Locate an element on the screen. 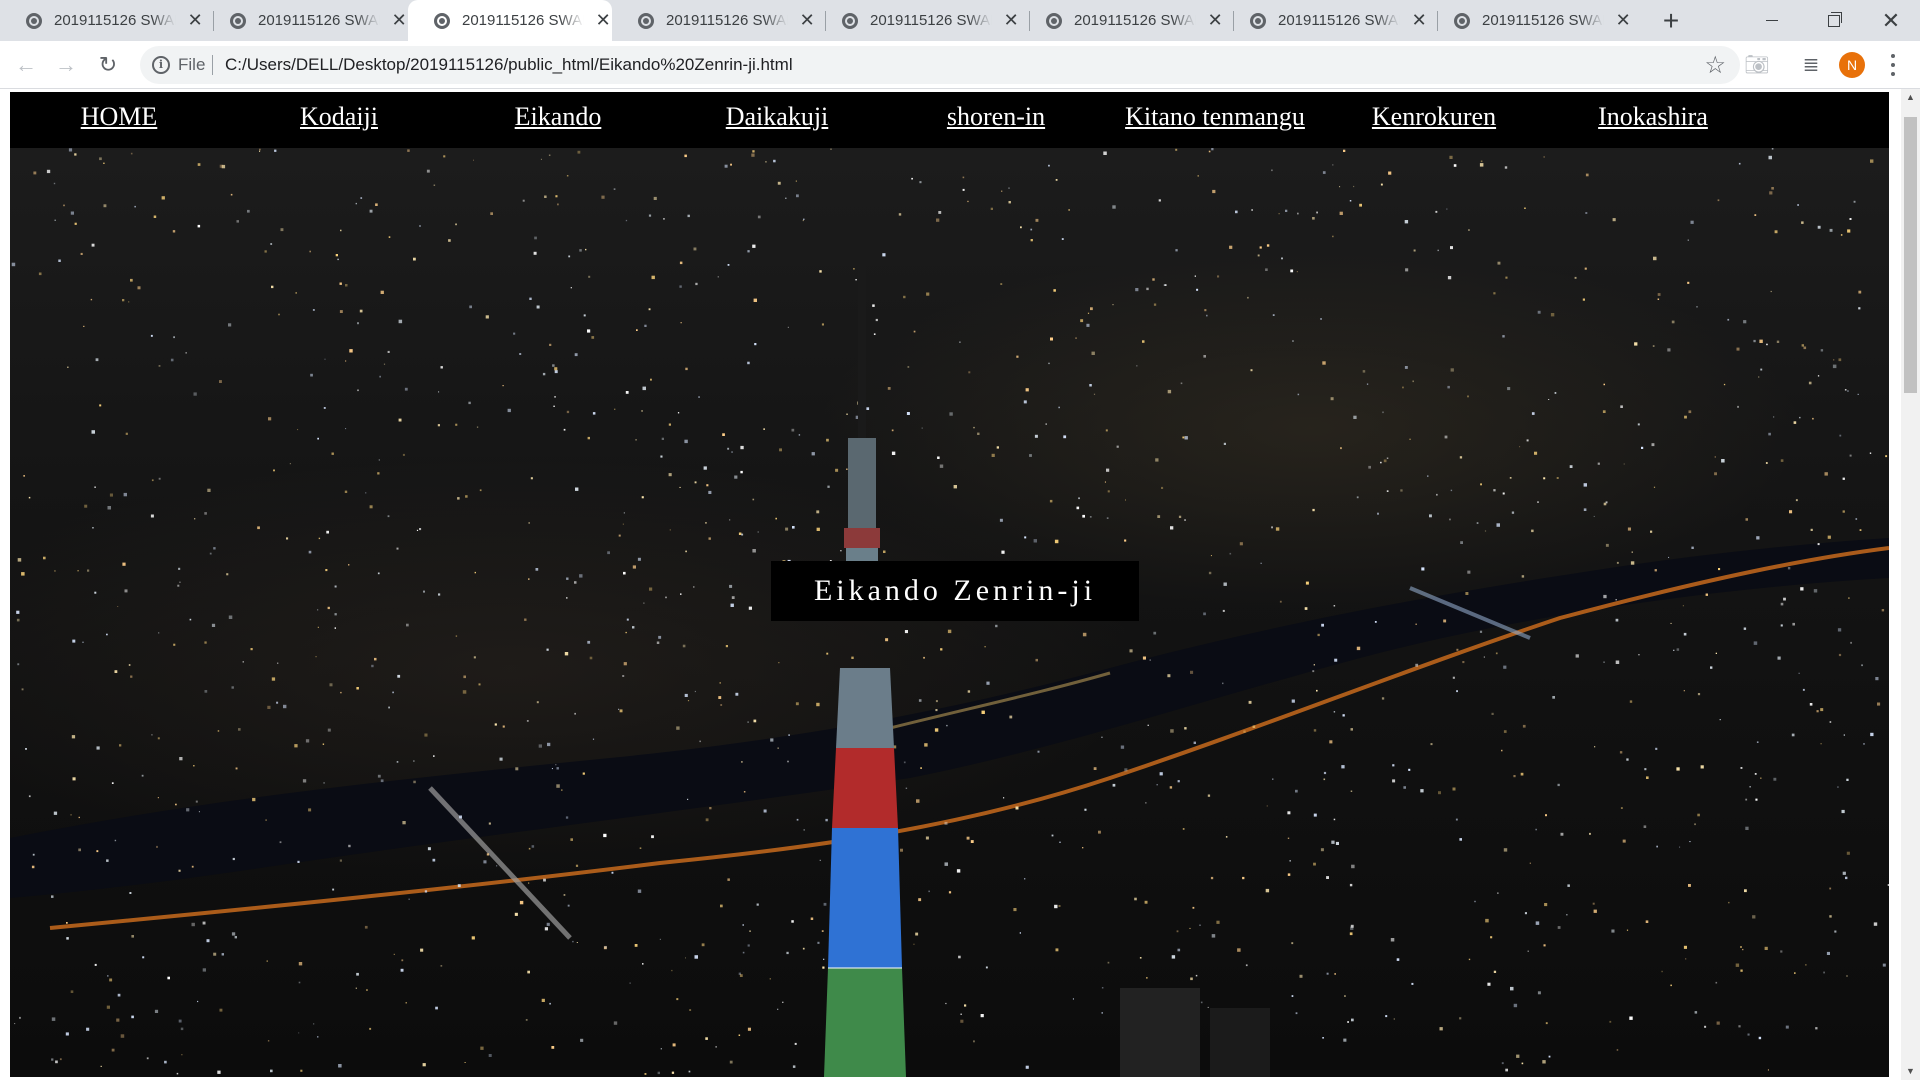 The image size is (1920, 1080). more-menu-icon is located at coordinates (1893, 65).